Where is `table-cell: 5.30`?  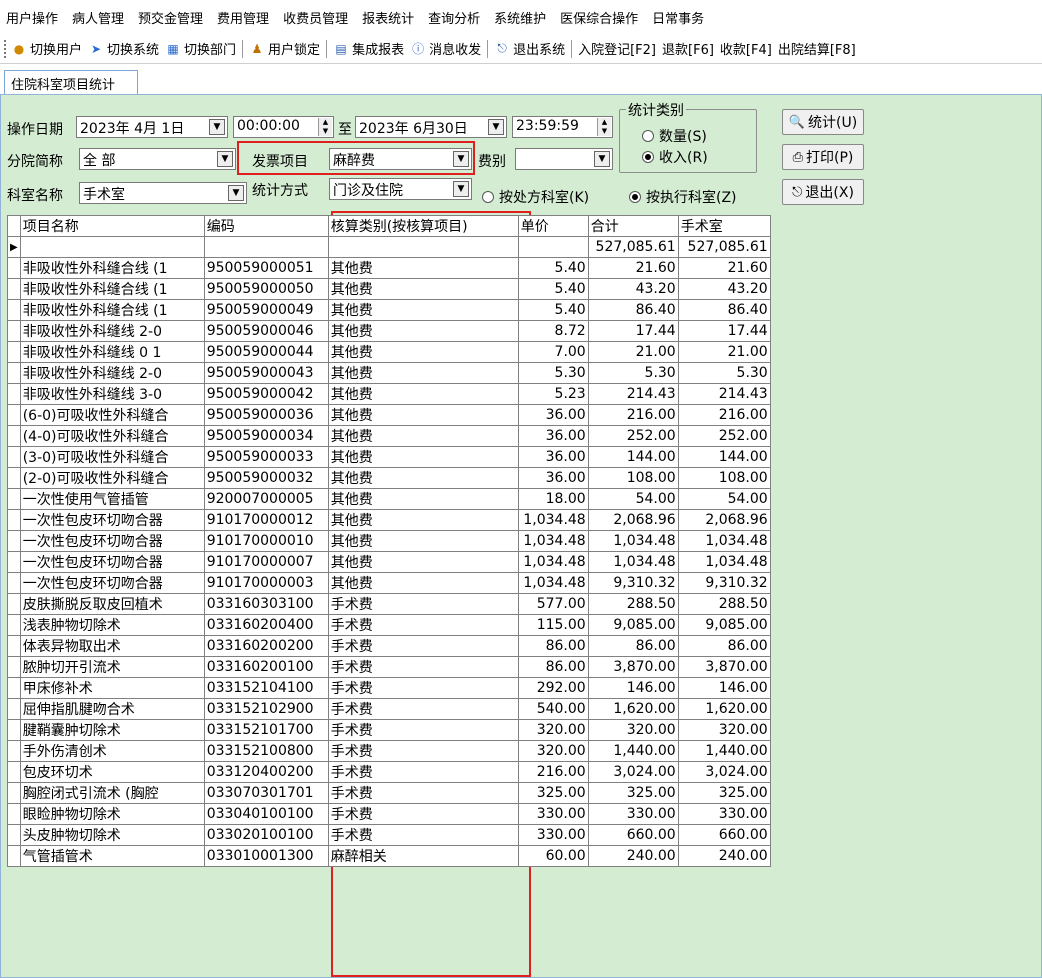
table-cell: 5.30 is located at coordinates (633, 373).